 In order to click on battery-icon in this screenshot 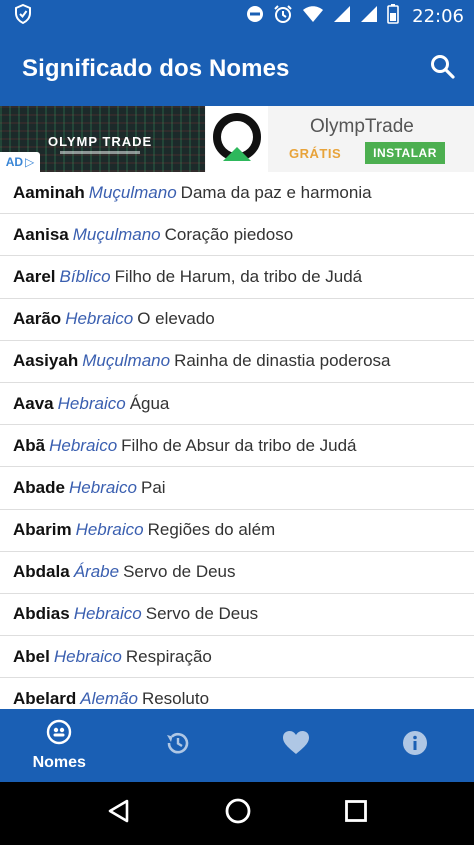, I will do `click(393, 16)`.